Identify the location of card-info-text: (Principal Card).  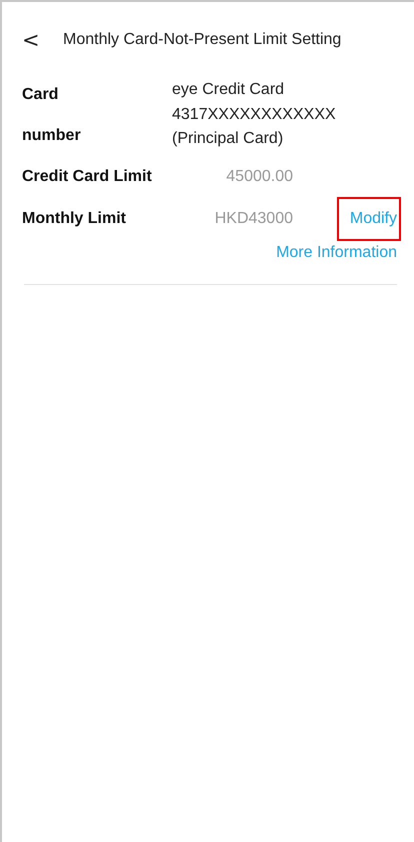
(228, 139).